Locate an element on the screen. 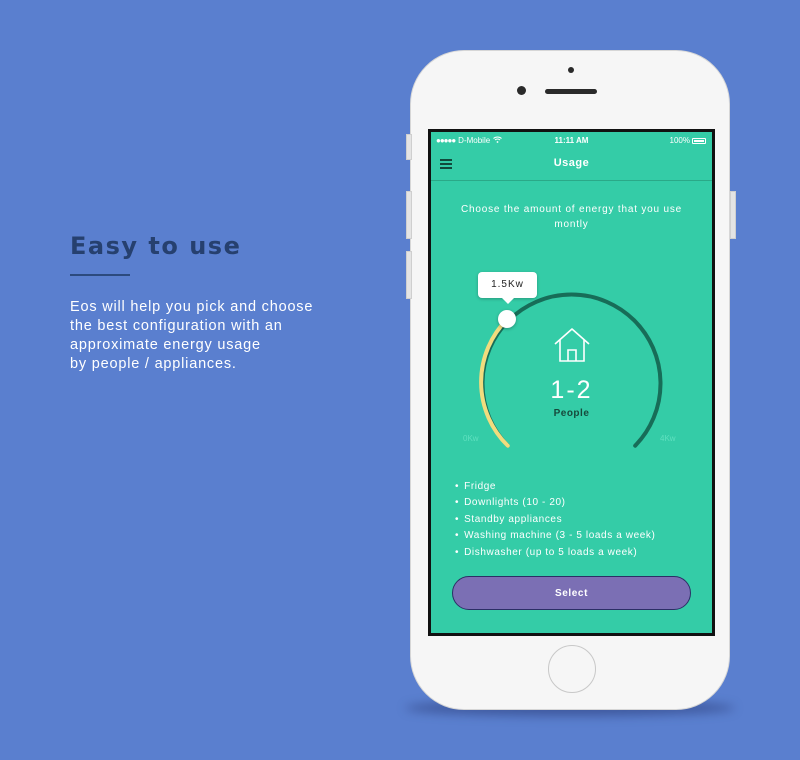  page-title: Usage is located at coordinates (571, 163).